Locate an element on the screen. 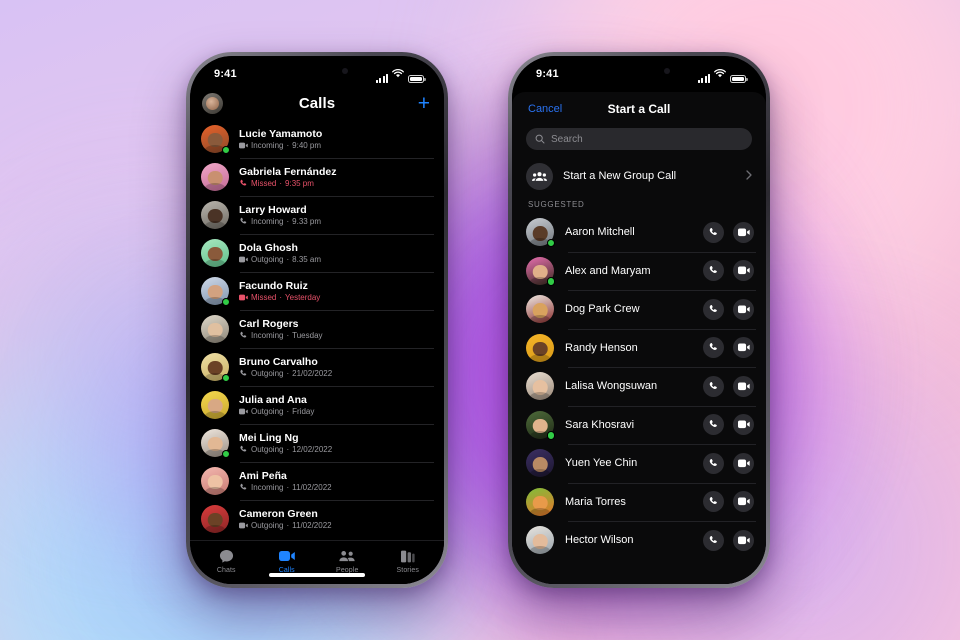 The height and width of the screenshot is (640, 960). tab-label: Chats is located at coordinates (226, 570).